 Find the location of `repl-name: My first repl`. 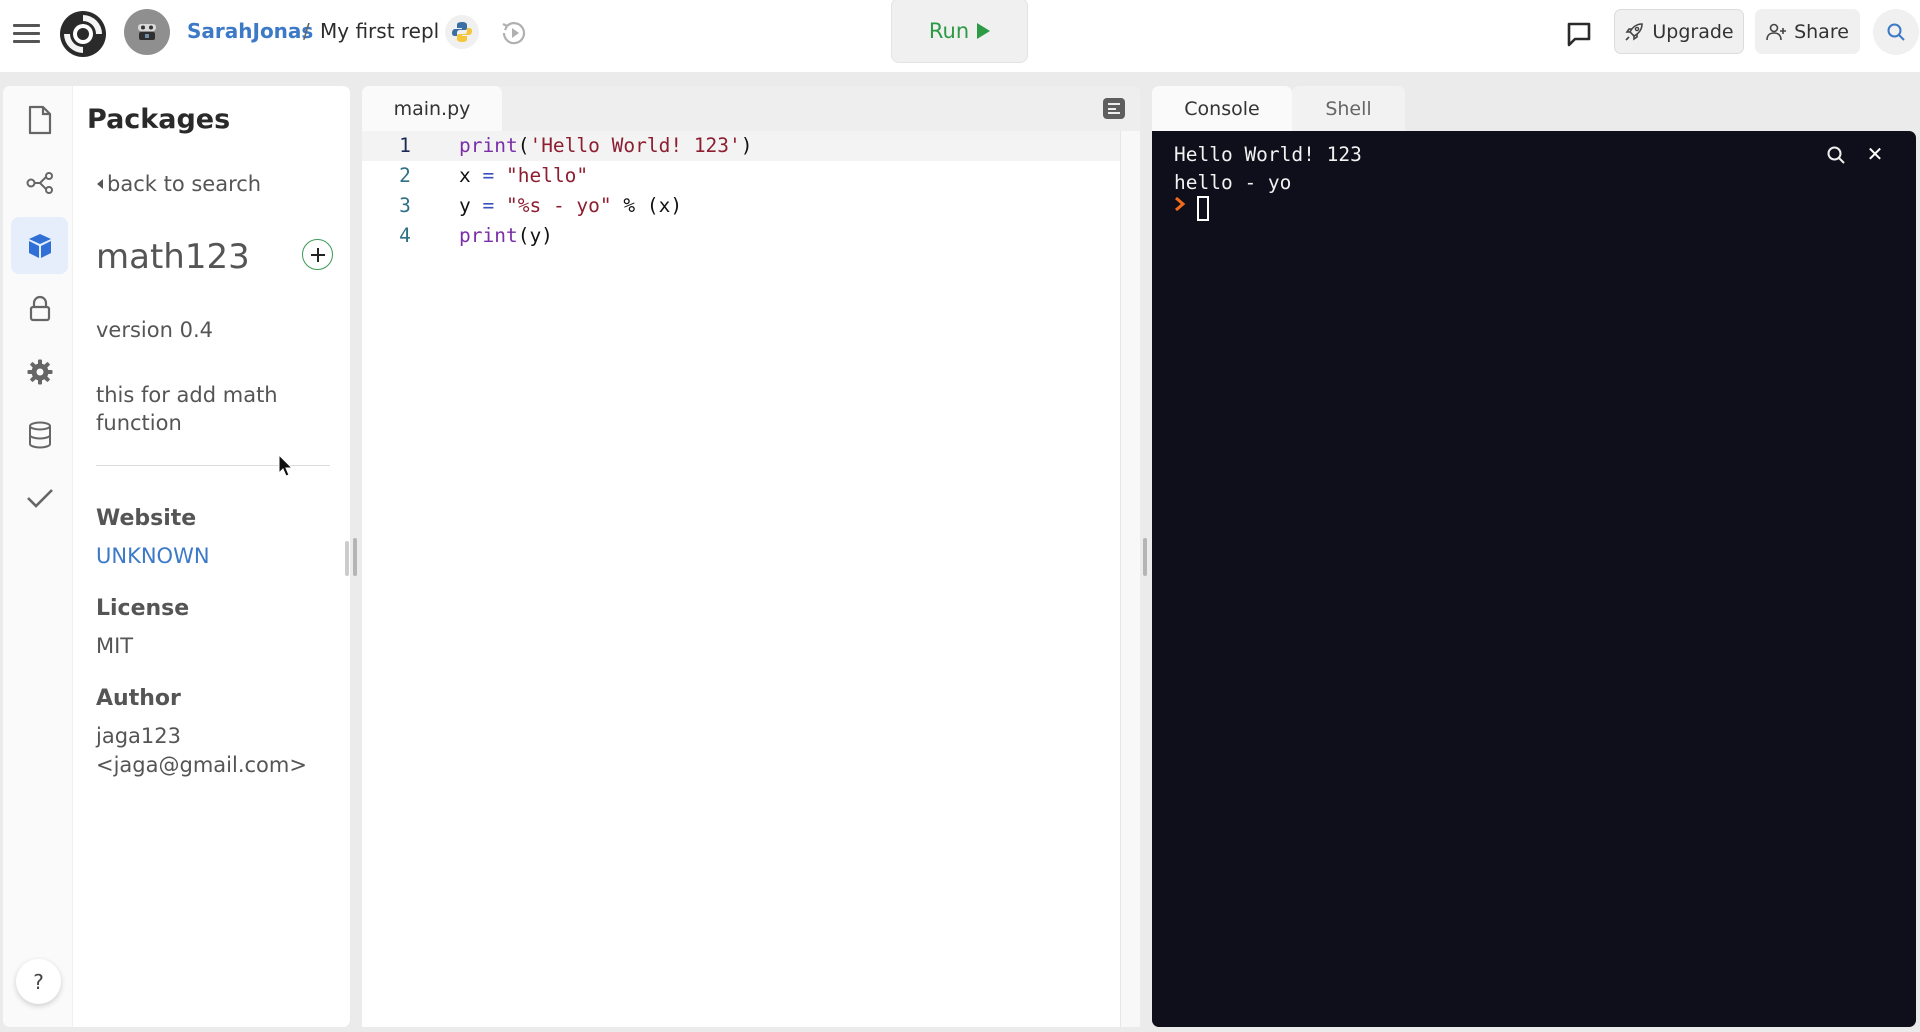

repl-name: My first repl is located at coordinates (379, 31).